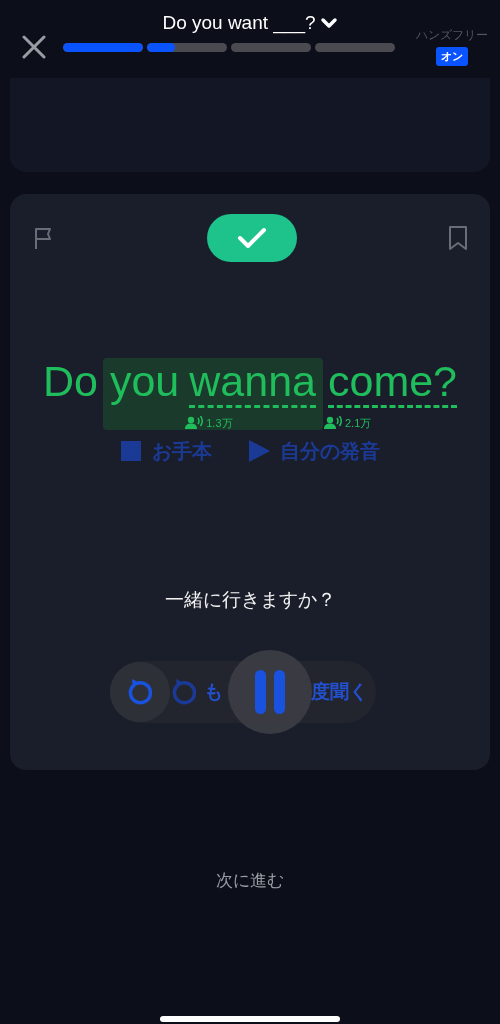  I want to click on chevron-down-icon, so click(328, 23).